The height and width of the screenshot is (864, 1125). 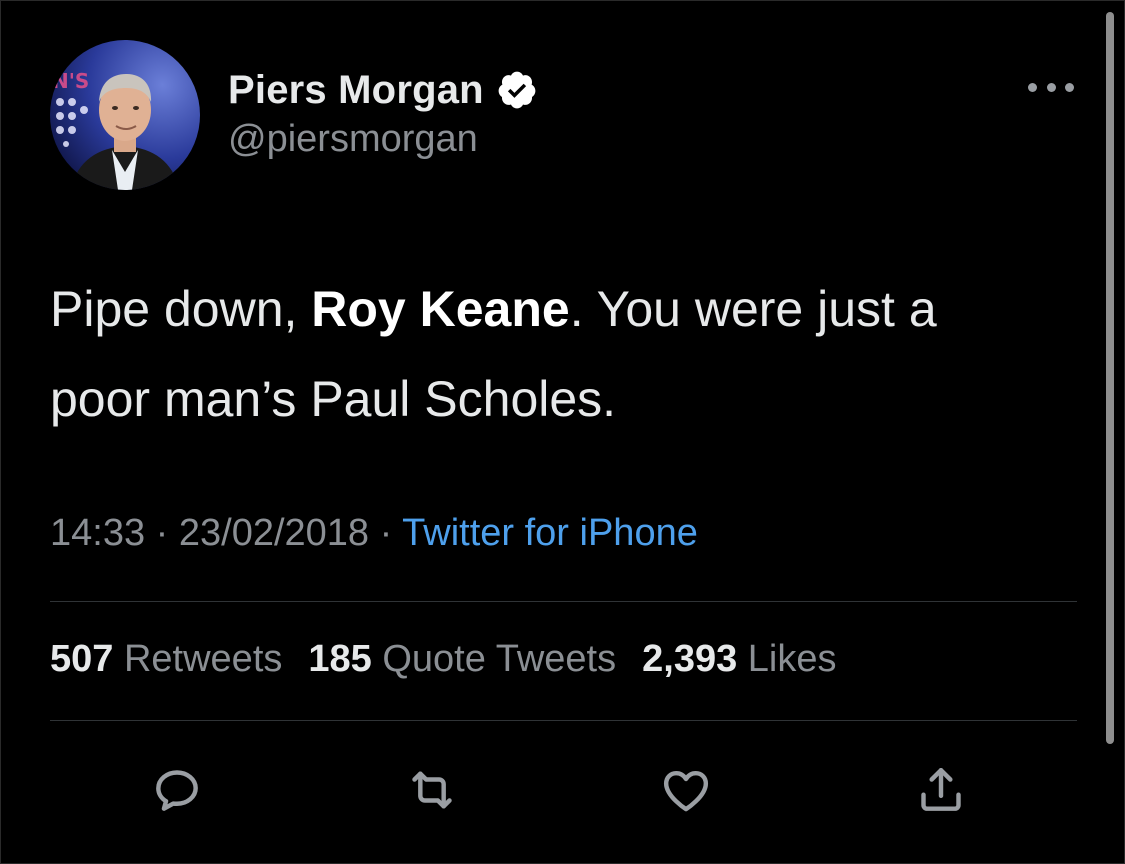 I want to click on like-icon, so click(x=686, y=791).